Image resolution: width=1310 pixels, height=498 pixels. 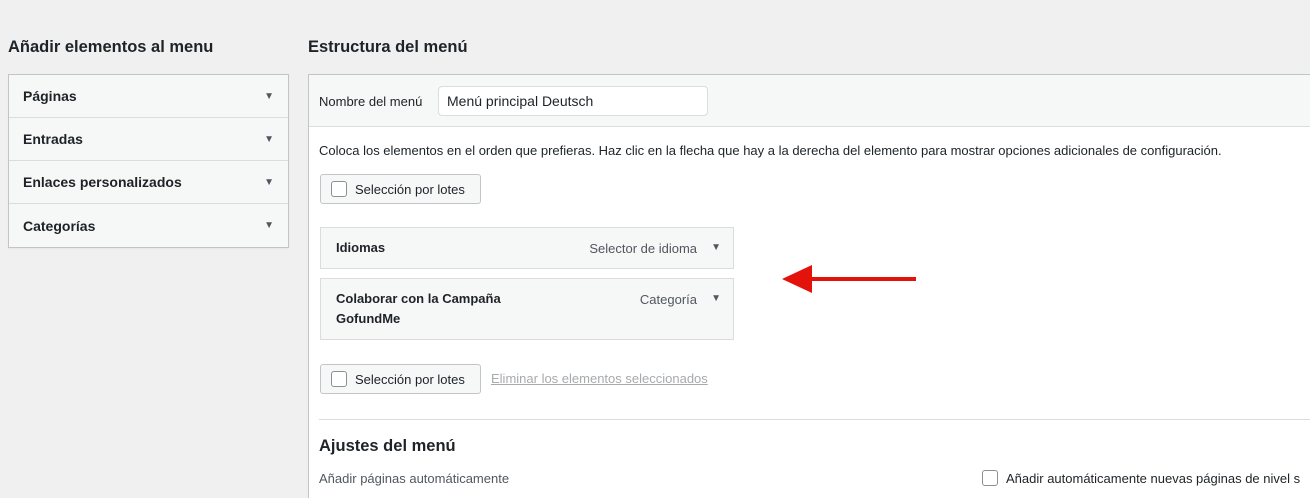 What do you see at coordinates (387, 446) in the screenshot?
I see `menu-settings-title: Ajustes del menú` at bounding box center [387, 446].